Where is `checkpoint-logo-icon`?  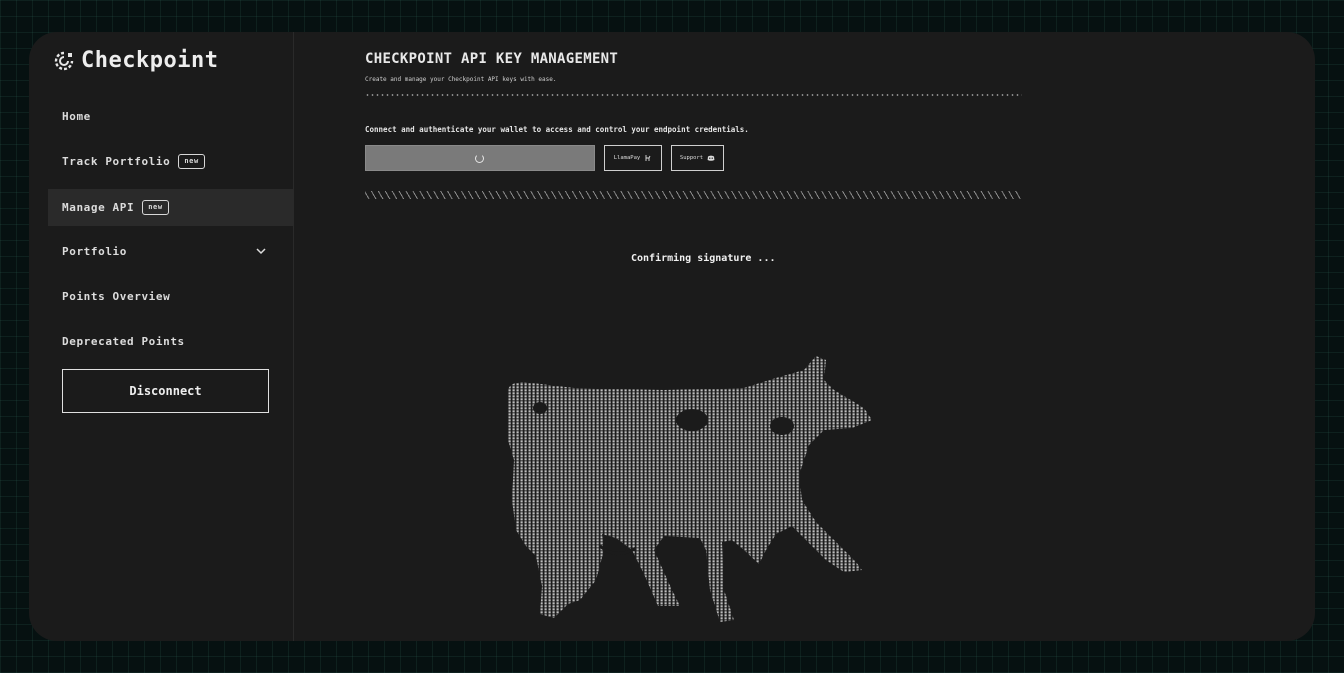
checkpoint-logo-icon is located at coordinates (64, 60).